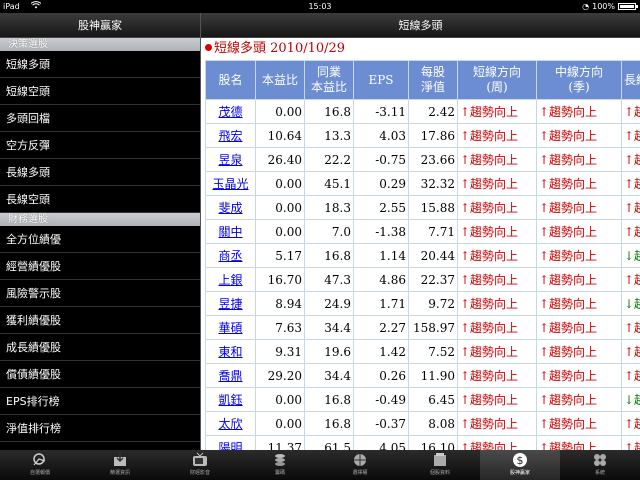 The width and height of the screenshot is (640, 480). What do you see at coordinates (578, 72) in the screenshot?
I see `column-header-text: 中線方向` at bounding box center [578, 72].